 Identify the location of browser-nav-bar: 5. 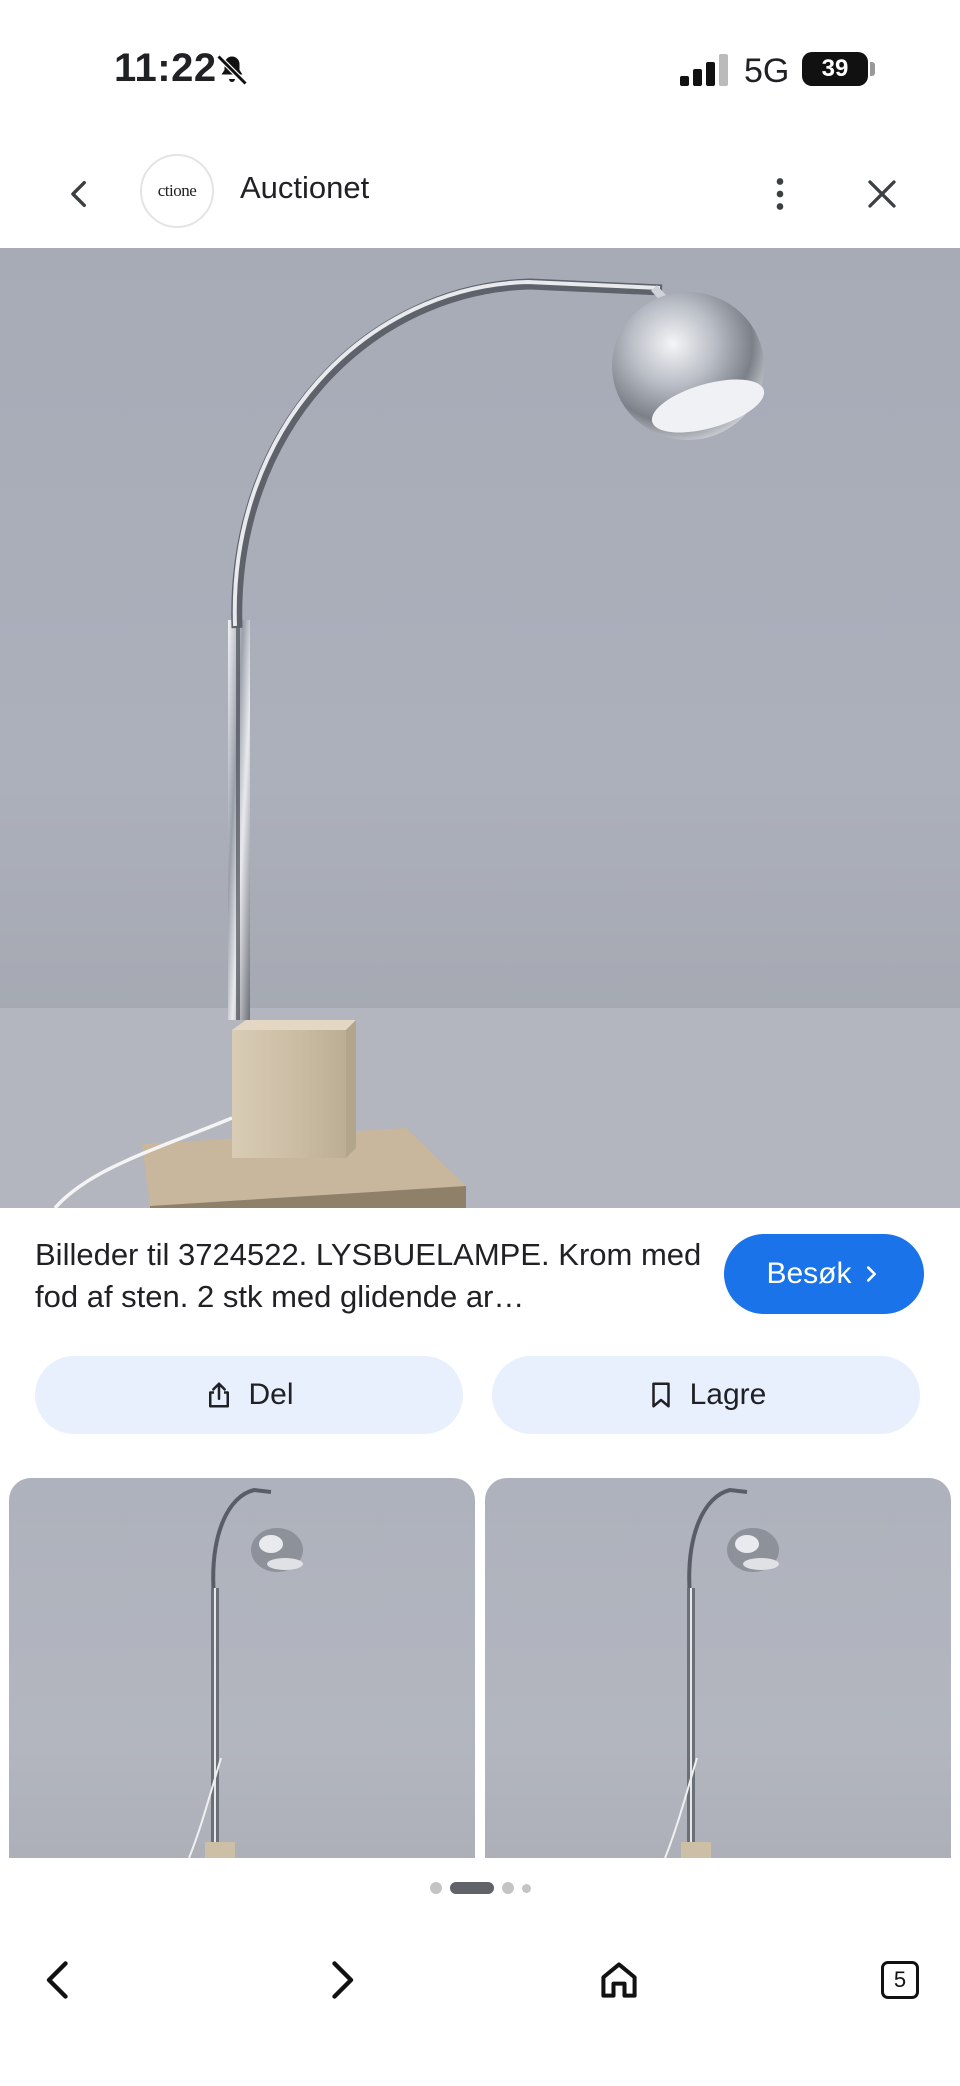
(480, 1980).